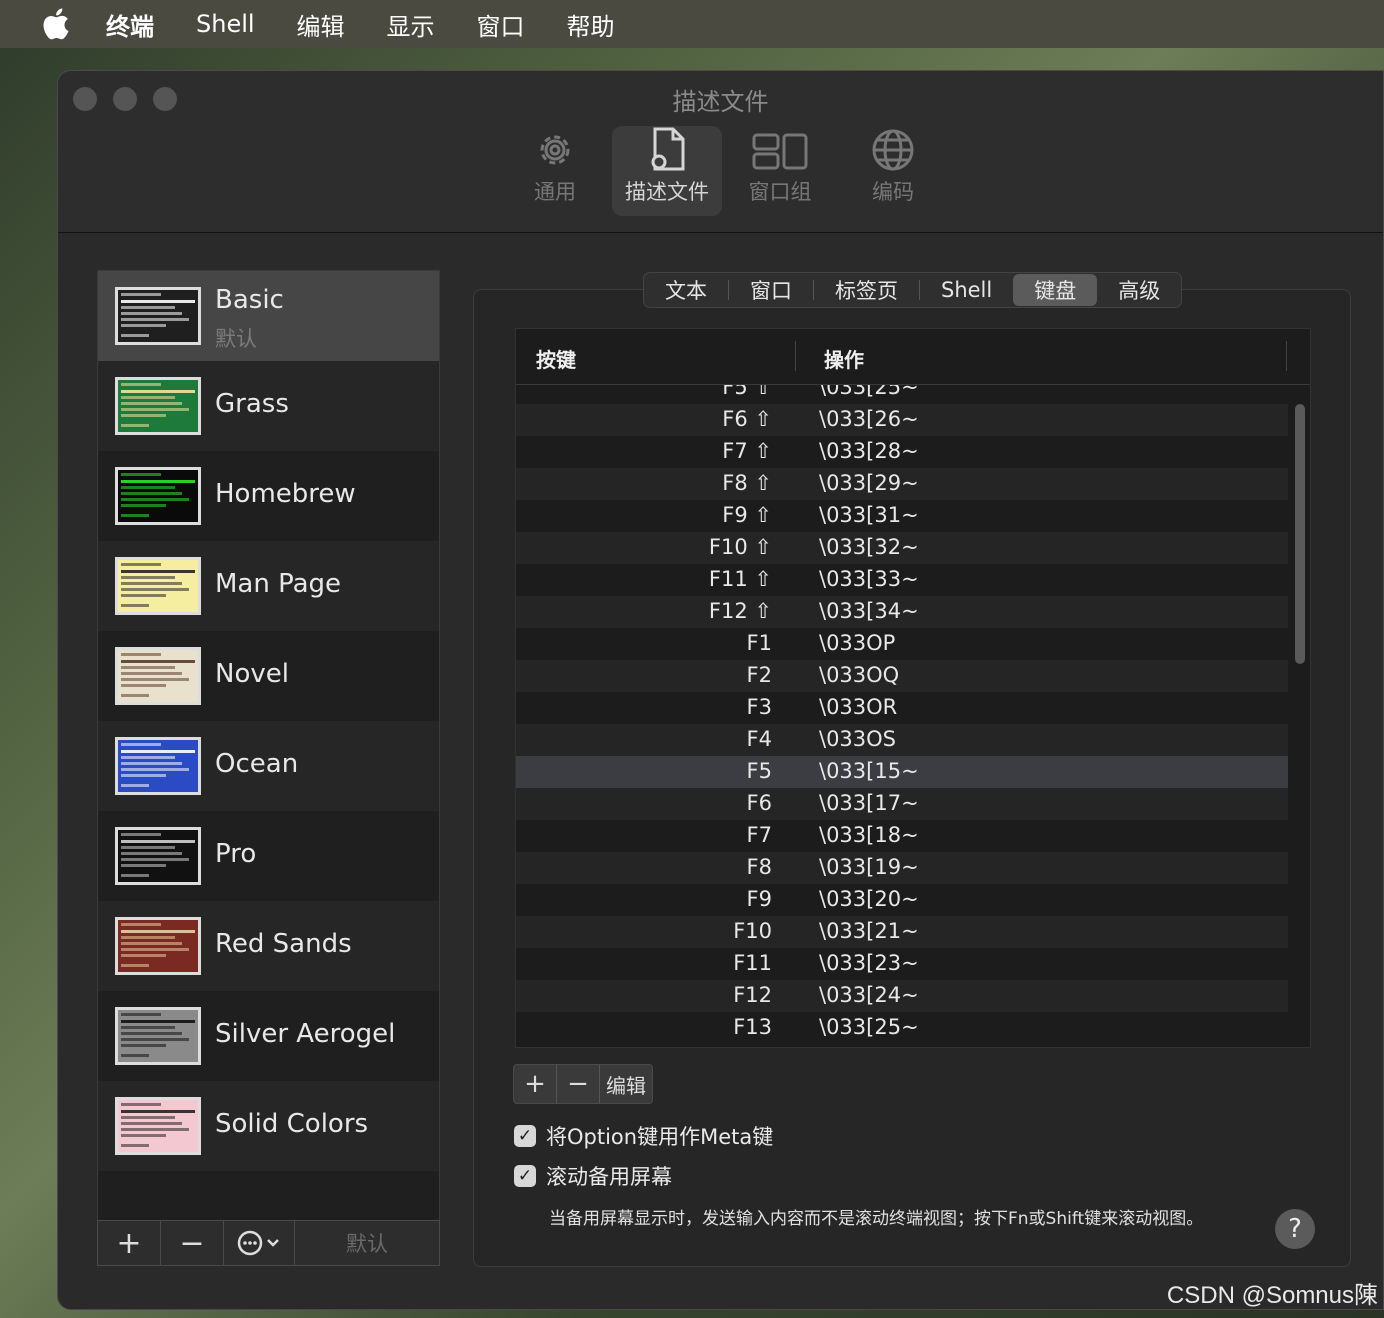  I want to click on table-row: F9 \033[20~, so click(902, 900).